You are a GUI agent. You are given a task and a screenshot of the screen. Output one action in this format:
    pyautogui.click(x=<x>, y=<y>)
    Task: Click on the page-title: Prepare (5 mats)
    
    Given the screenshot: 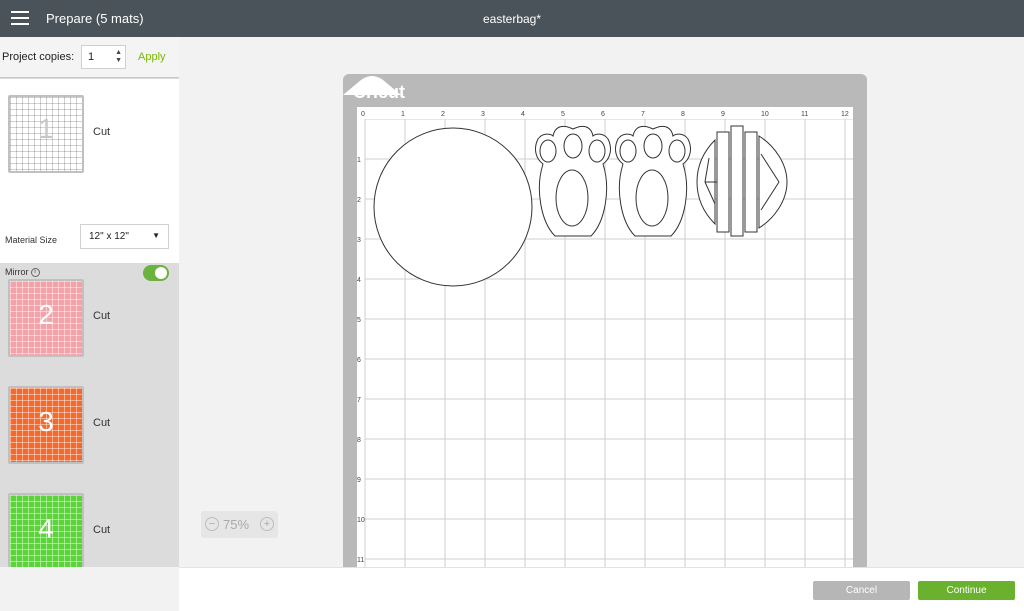 What is the action you would take?
    pyautogui.click(x=95, y=18)
    